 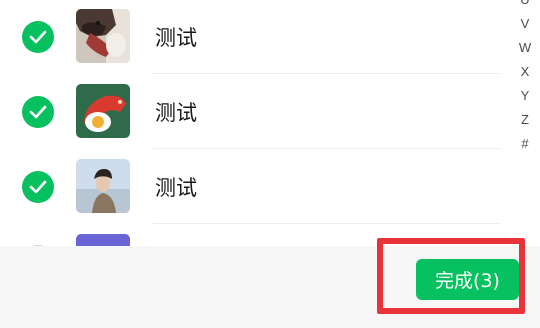 What do you see at coordinates (451, 276) in the screenshot?
I see `highlight-box` at bounding box center [451, 276].